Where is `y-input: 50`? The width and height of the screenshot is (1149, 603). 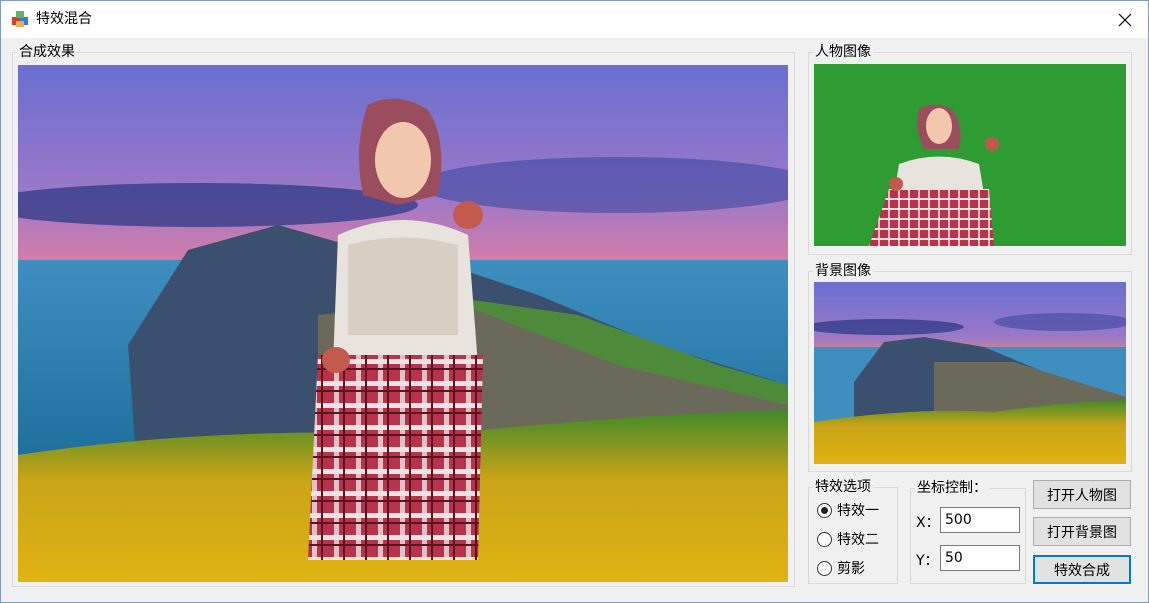 y-input: 50 is located at coordinates (980, 558).